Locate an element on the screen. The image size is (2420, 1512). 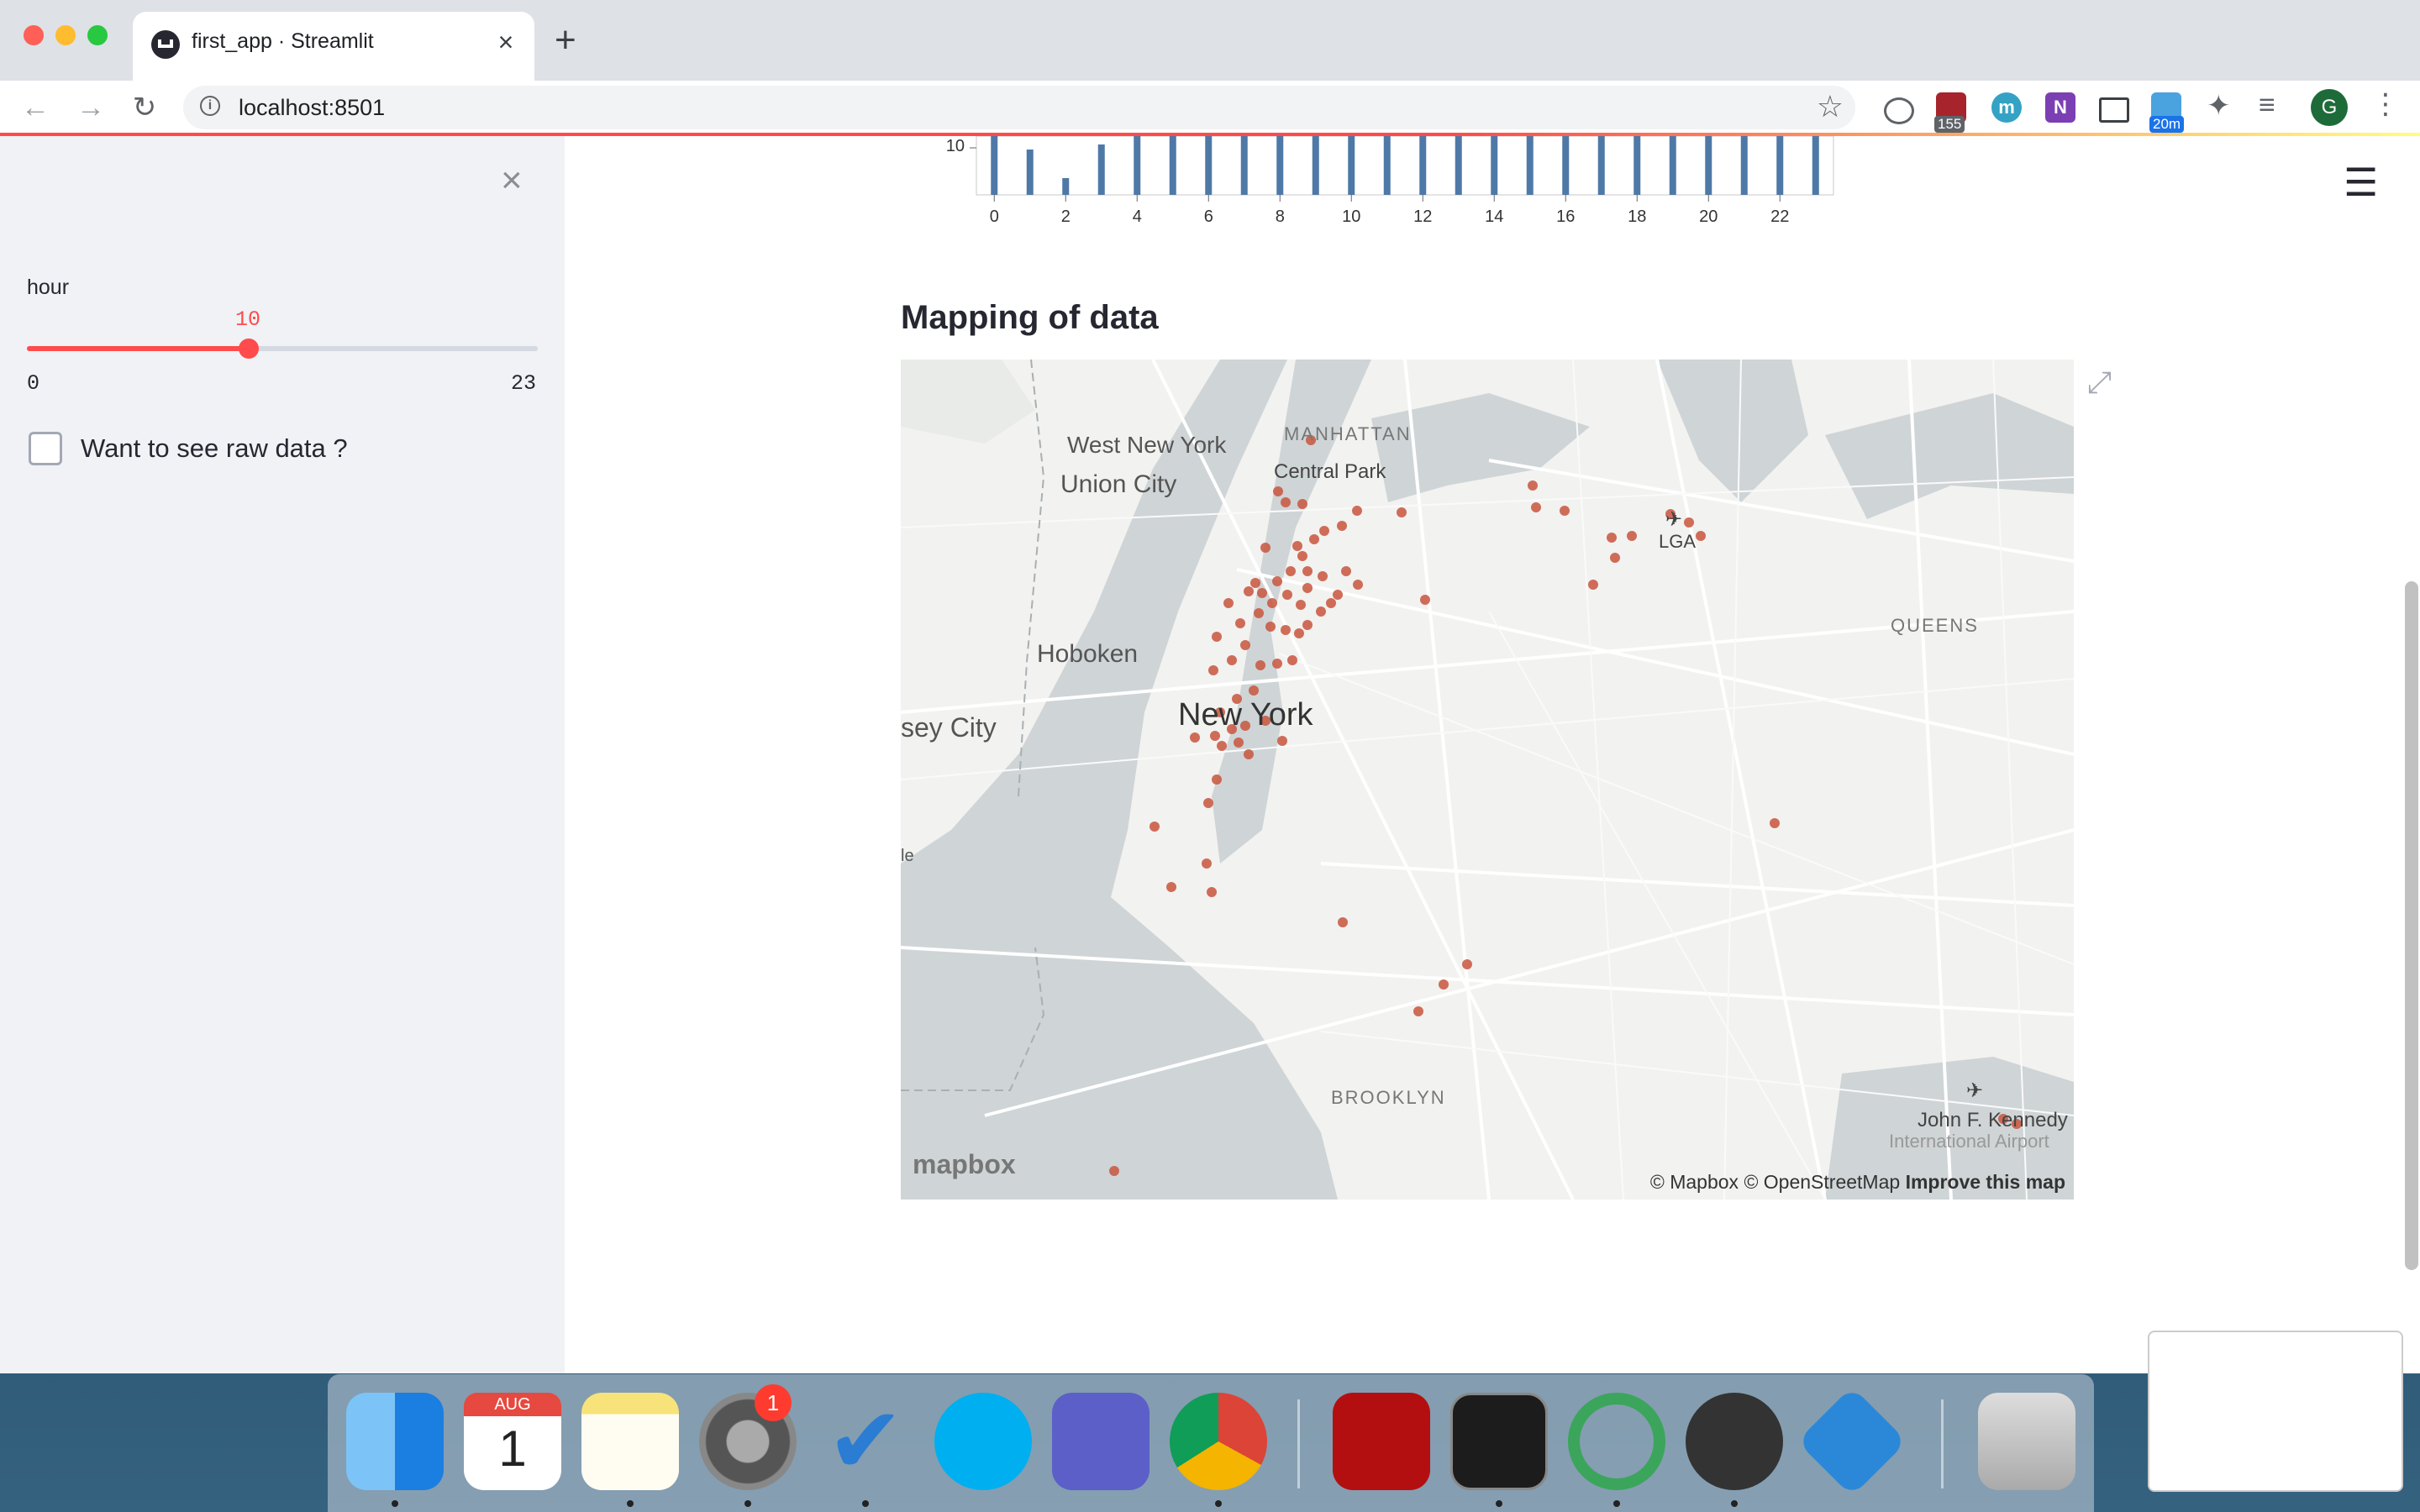
trash-icon is located at coordinates (2027, 1441).